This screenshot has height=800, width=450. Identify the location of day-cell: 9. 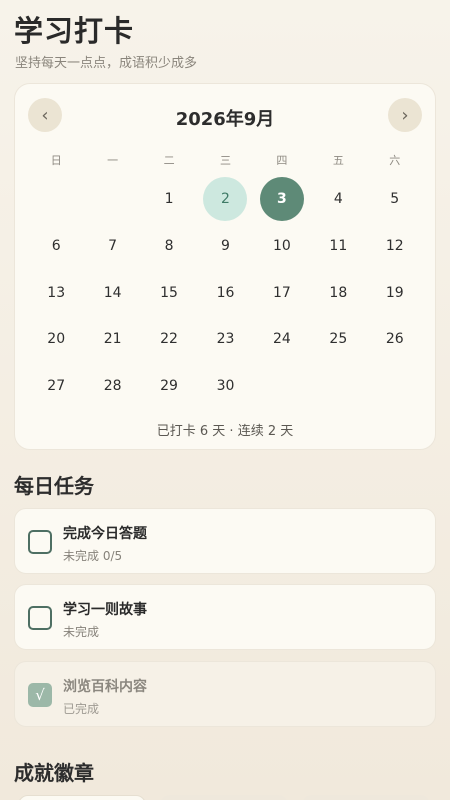
(225, 246).